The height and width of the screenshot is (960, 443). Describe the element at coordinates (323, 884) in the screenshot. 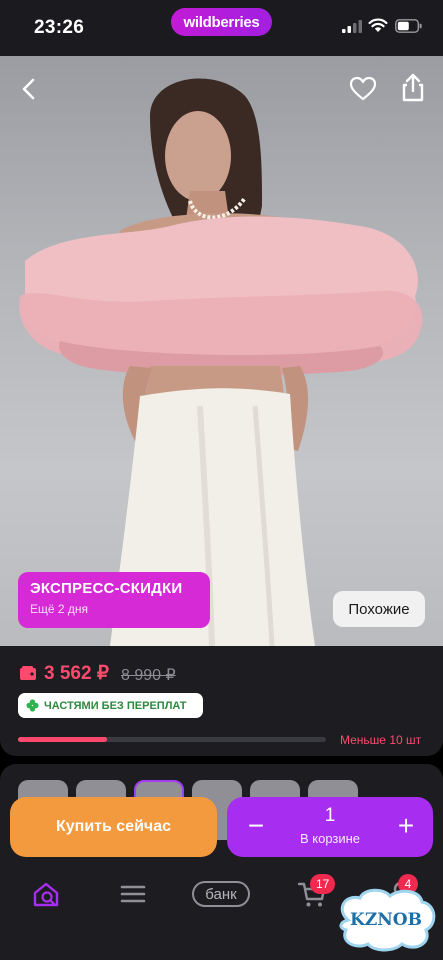

I see `cart-count-badge: 17` at that location.